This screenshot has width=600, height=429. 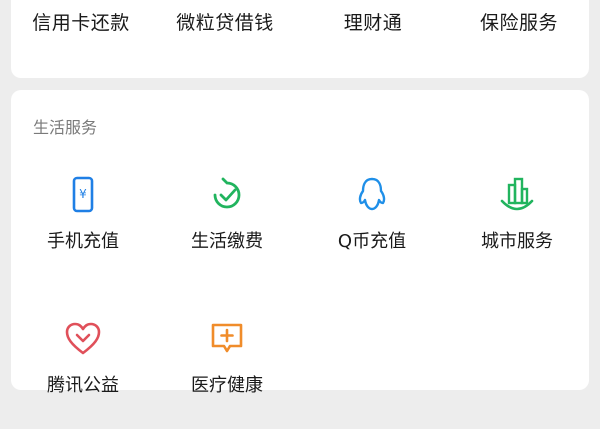 What do you see at coordinates (83, 230) in the screenshot?
I see `phone-recharge-button: ¥ 手机充值` at bounding box center [83, 230].